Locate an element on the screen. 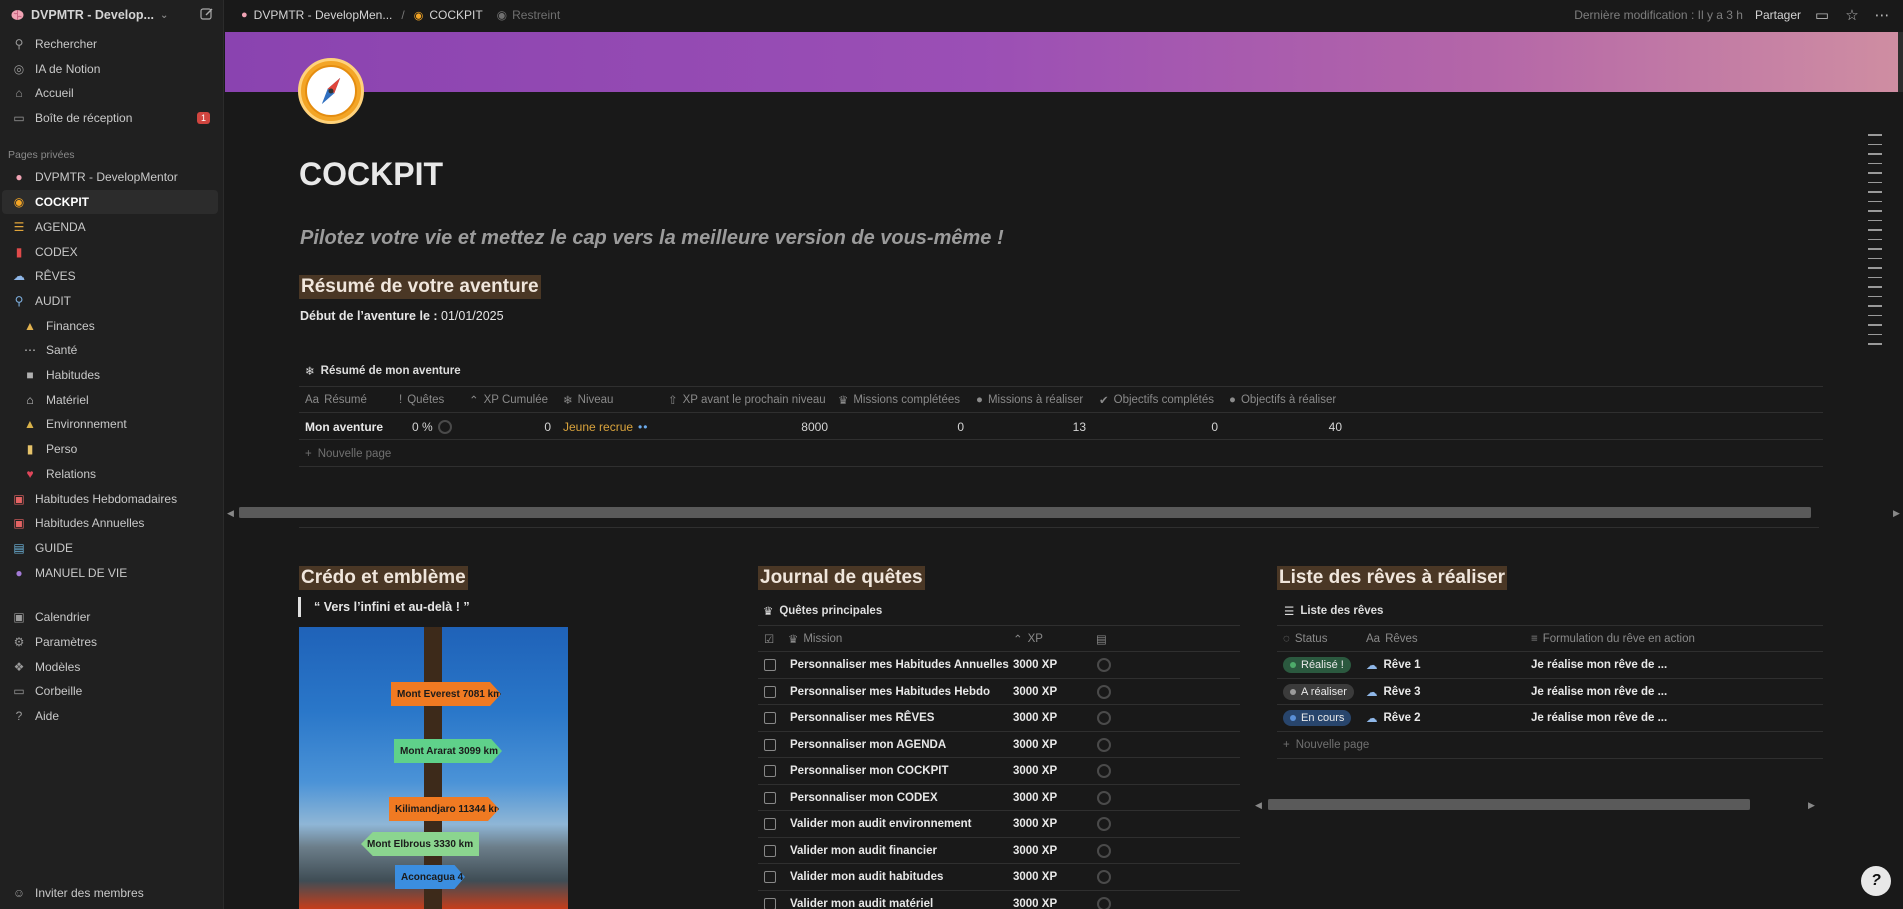 This screenshot has width=1903, height=909. table-row: Personnaliser mes RÊVES 3000 XP is located at coordinates (999, 718).